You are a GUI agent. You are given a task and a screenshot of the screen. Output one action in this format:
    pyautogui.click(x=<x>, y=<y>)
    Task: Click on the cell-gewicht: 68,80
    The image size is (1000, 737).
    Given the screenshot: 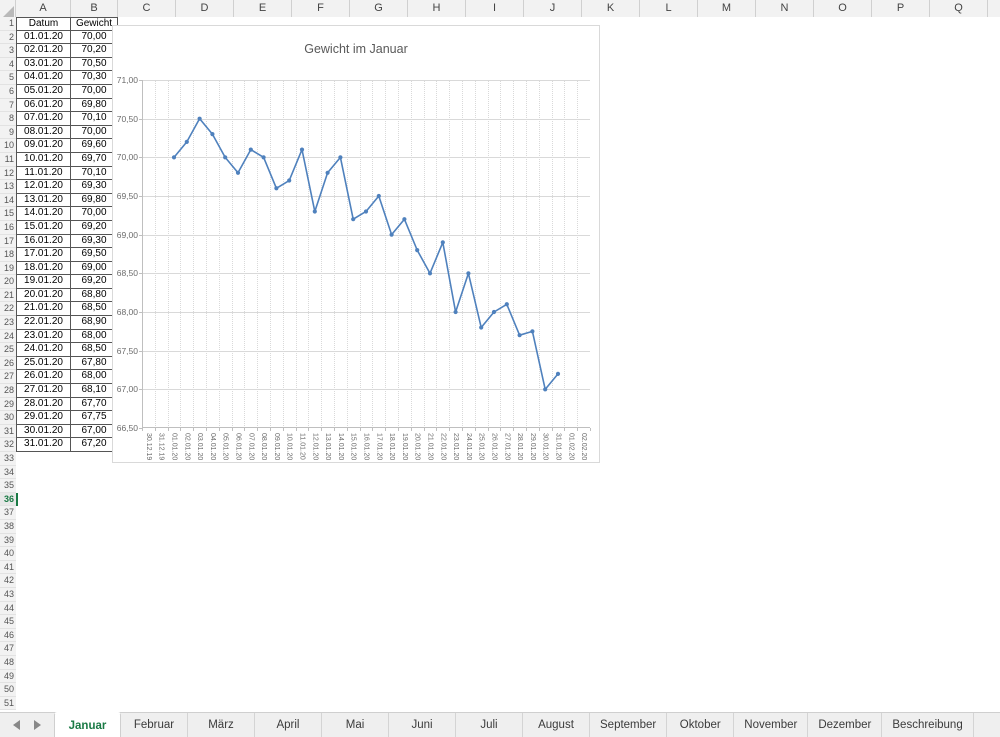 What is the action you would take?
    pyautogui.click(x=94, y=295)
    